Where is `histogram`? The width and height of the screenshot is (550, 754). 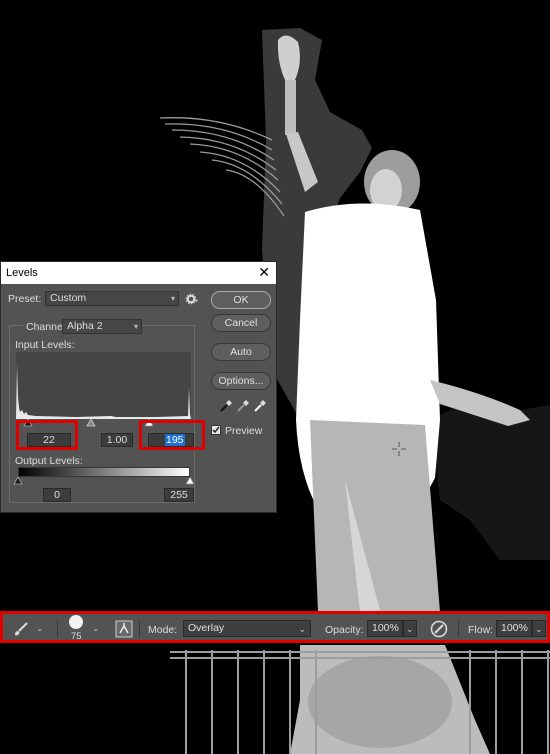
histogram is located at coordinates (103, 385).